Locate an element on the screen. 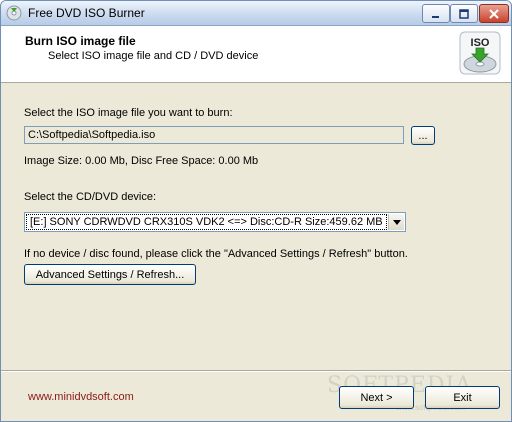 Image resolution: width=512 pixels, height=422 pixels. header-title: Burn ISO image file is located at coordinates (80, 41).